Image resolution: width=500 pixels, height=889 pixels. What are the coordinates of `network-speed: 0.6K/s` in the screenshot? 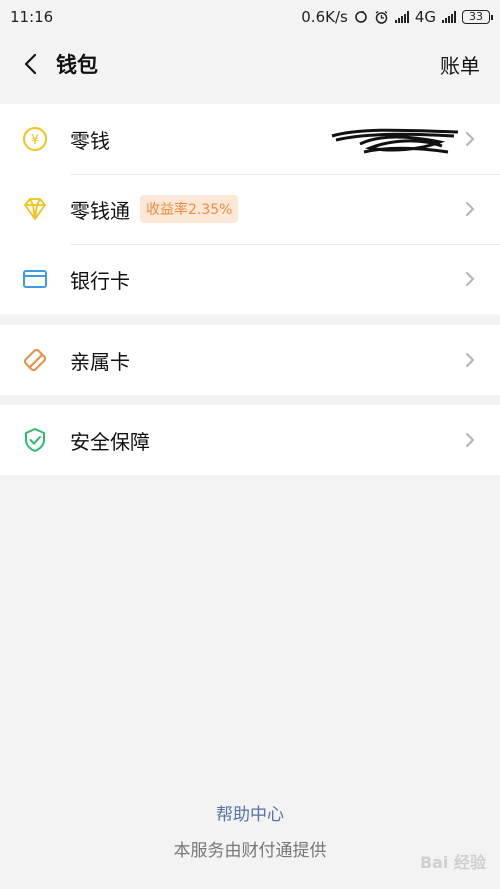 It's located at (324, 17).